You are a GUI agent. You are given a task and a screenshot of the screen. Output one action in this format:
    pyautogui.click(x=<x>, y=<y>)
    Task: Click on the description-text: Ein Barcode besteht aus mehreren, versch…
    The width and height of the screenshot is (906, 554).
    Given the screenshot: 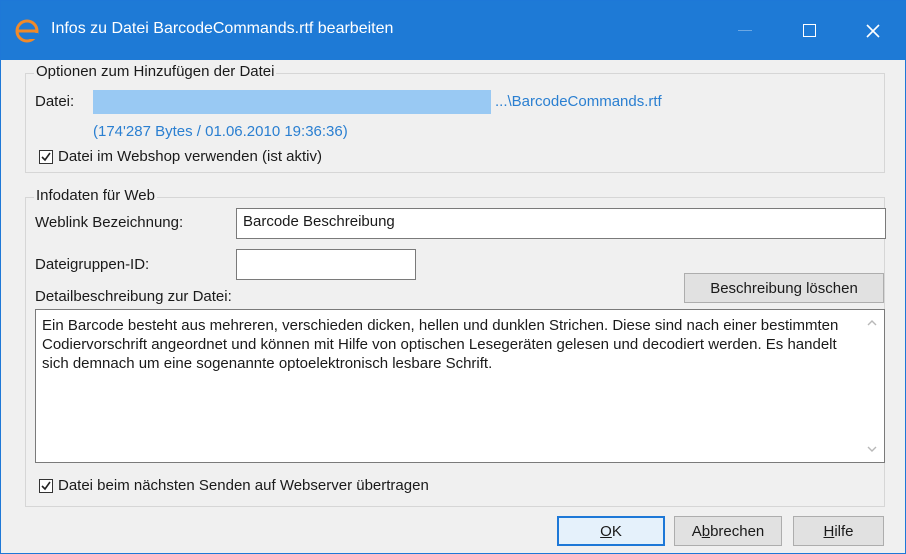 What is the action you would take?
    pyautogui.click(x=440, y=344)
    